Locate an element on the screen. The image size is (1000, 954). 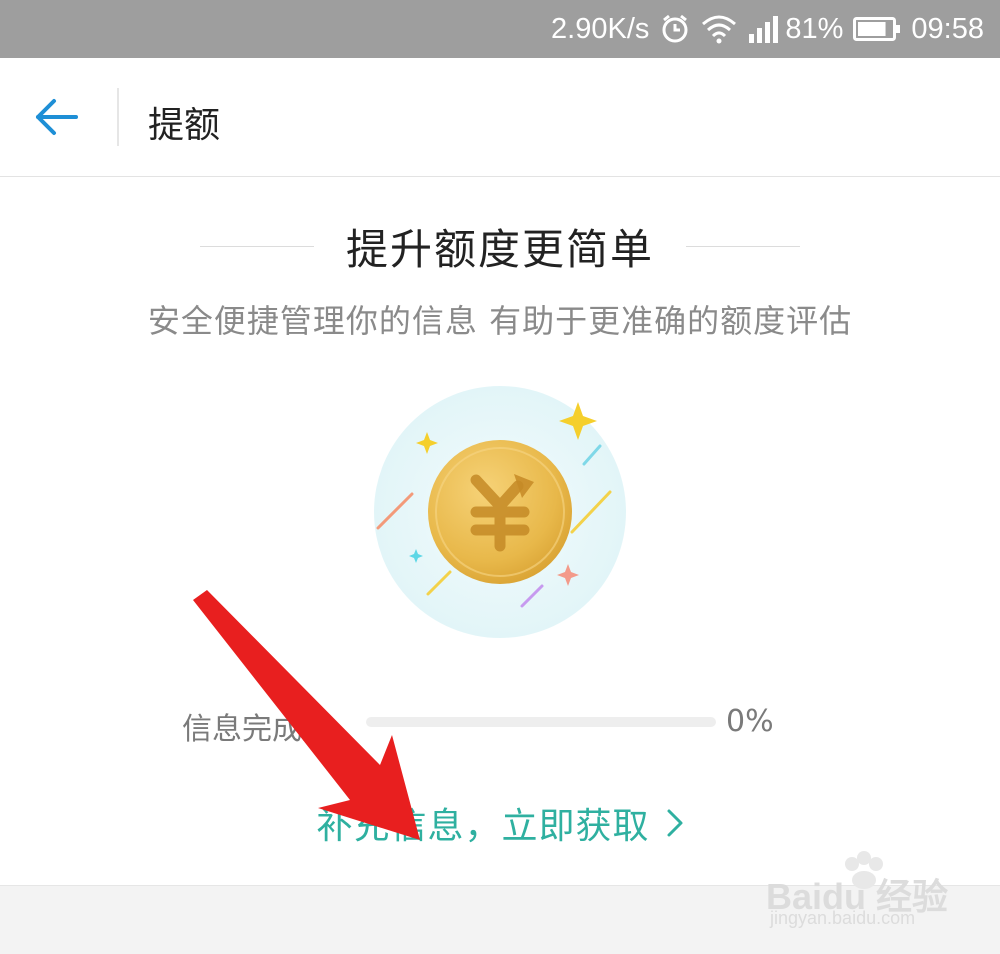
headline-row: 提升额度更简单 is located at coordinates (500, 246).